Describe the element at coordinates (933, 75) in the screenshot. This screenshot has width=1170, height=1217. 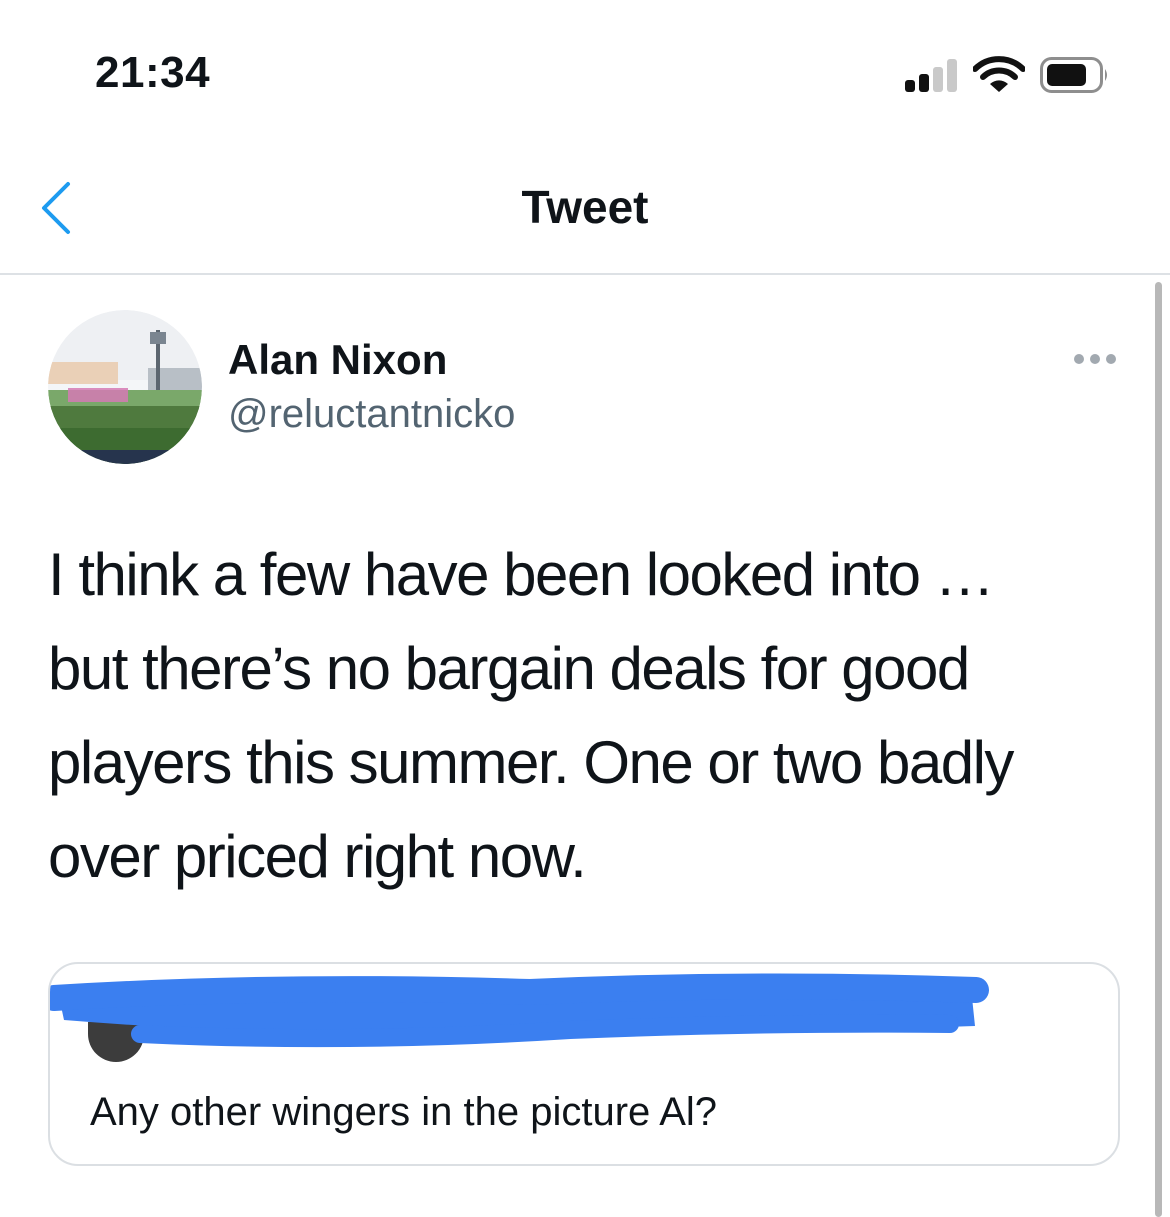
I see `cellular-signal-icon` at that location.